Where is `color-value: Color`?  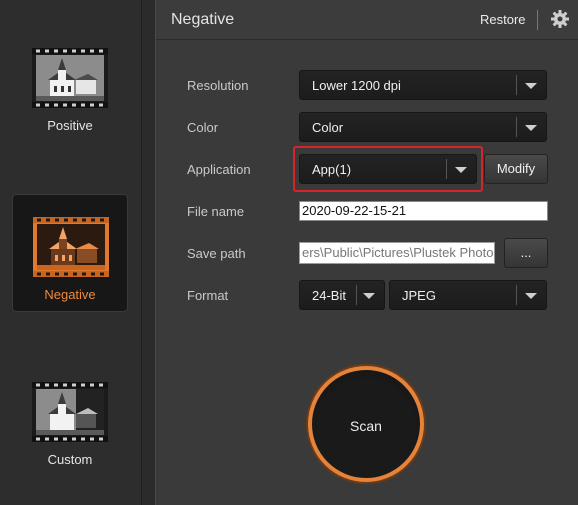
color-value: Color is located at coordinates (328, 127).